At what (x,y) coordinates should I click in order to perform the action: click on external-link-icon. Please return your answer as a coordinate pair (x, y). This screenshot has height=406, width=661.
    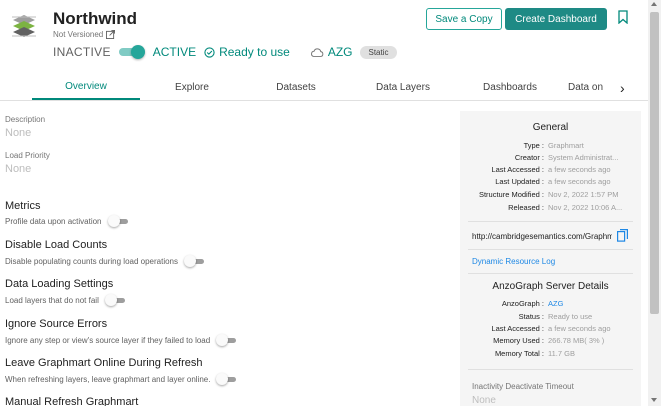
    Looking at the image, I should click on (111, 34).